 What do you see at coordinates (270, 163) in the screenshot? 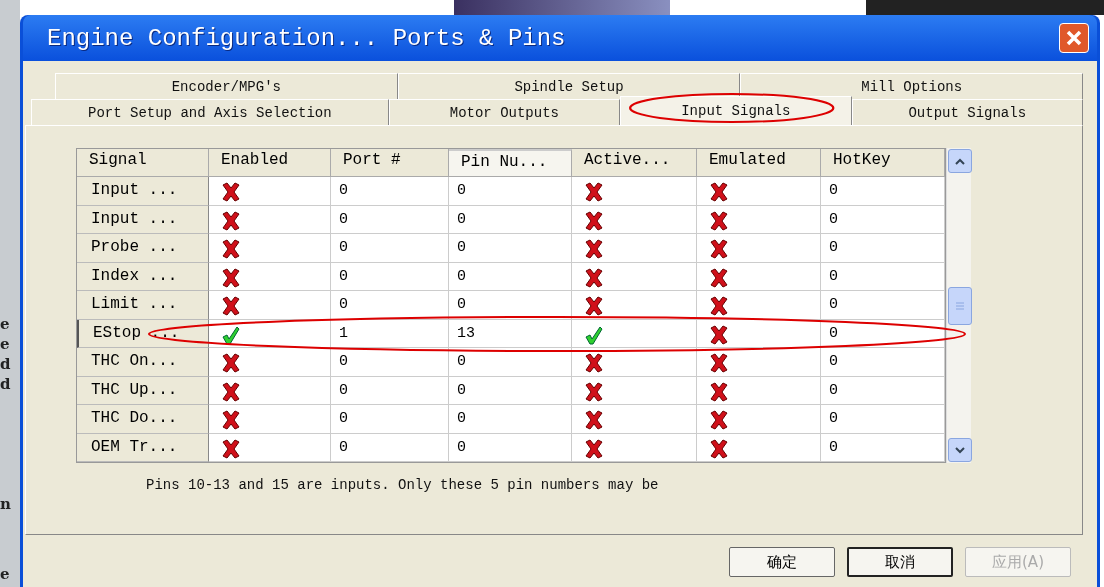
I see `column-header: Enabled` at bounding box center [270, 163].